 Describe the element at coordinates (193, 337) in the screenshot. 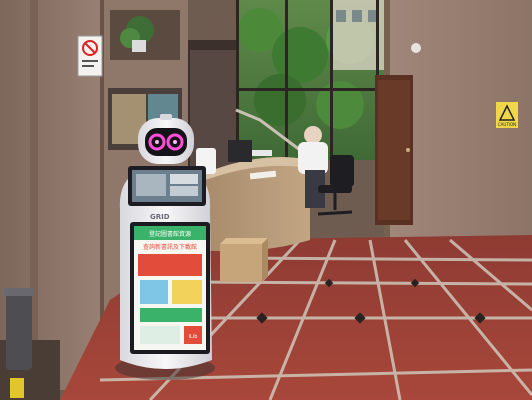

I see `robot-screen-badge: iLib` at that location.